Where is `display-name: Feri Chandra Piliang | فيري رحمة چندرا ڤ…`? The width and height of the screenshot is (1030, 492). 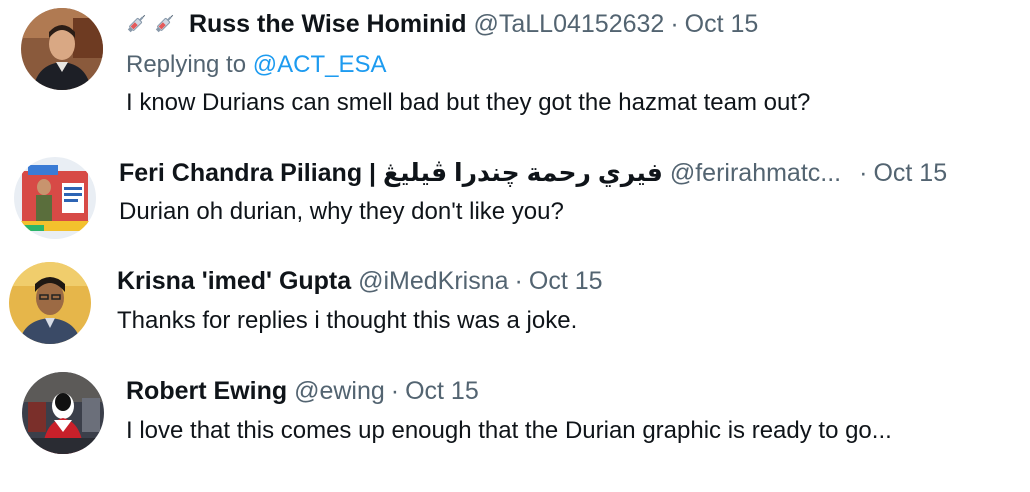
display-name: Feri Chandra Piliang | فيري رحمة چندرا ڤ… is located at coordinates (391, 173).